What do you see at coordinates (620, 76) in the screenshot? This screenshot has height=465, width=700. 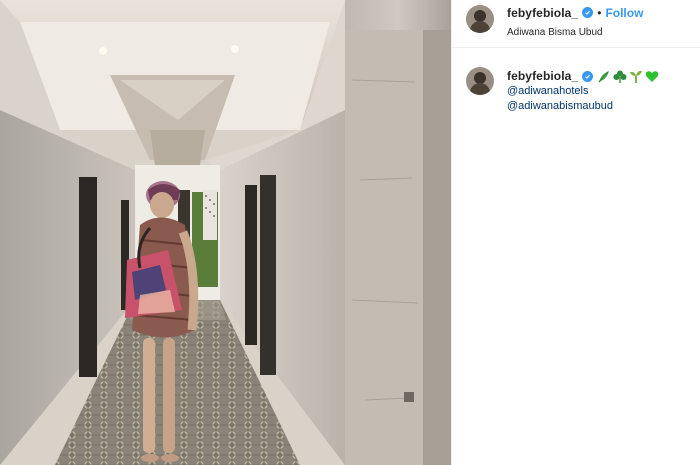 I see `shamrock-icon` at bounding box center [620, 76].